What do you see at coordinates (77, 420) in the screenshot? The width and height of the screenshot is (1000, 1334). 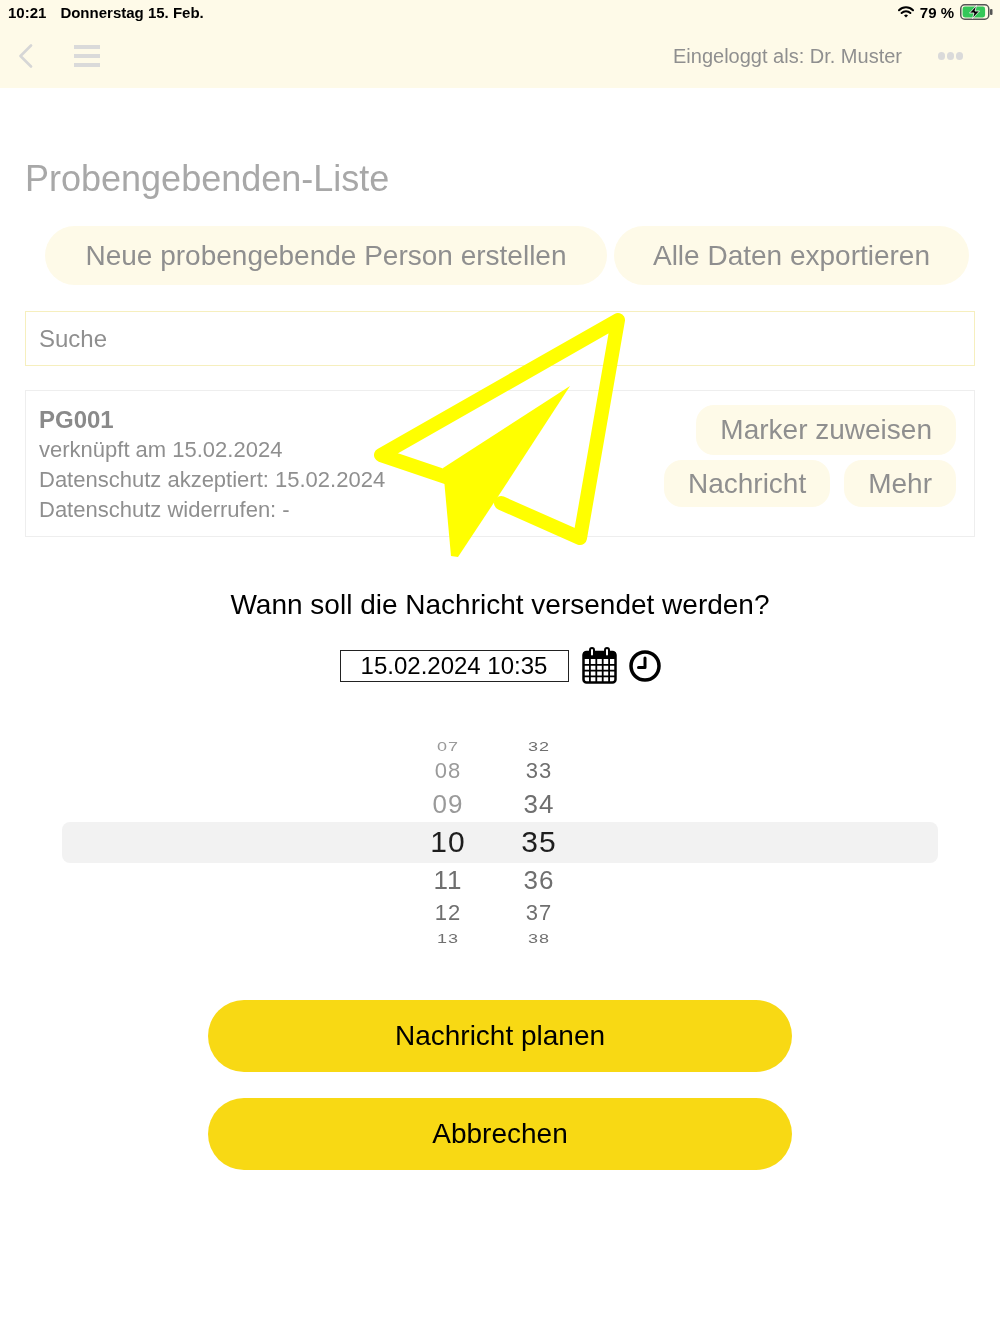 I see `participant-id: PG001` at bounding box center [77, 420].